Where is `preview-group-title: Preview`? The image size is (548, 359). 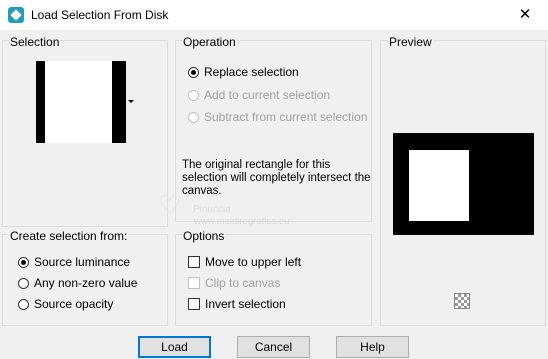 preview-group-title: Preview is located at coordinates (410, 42).